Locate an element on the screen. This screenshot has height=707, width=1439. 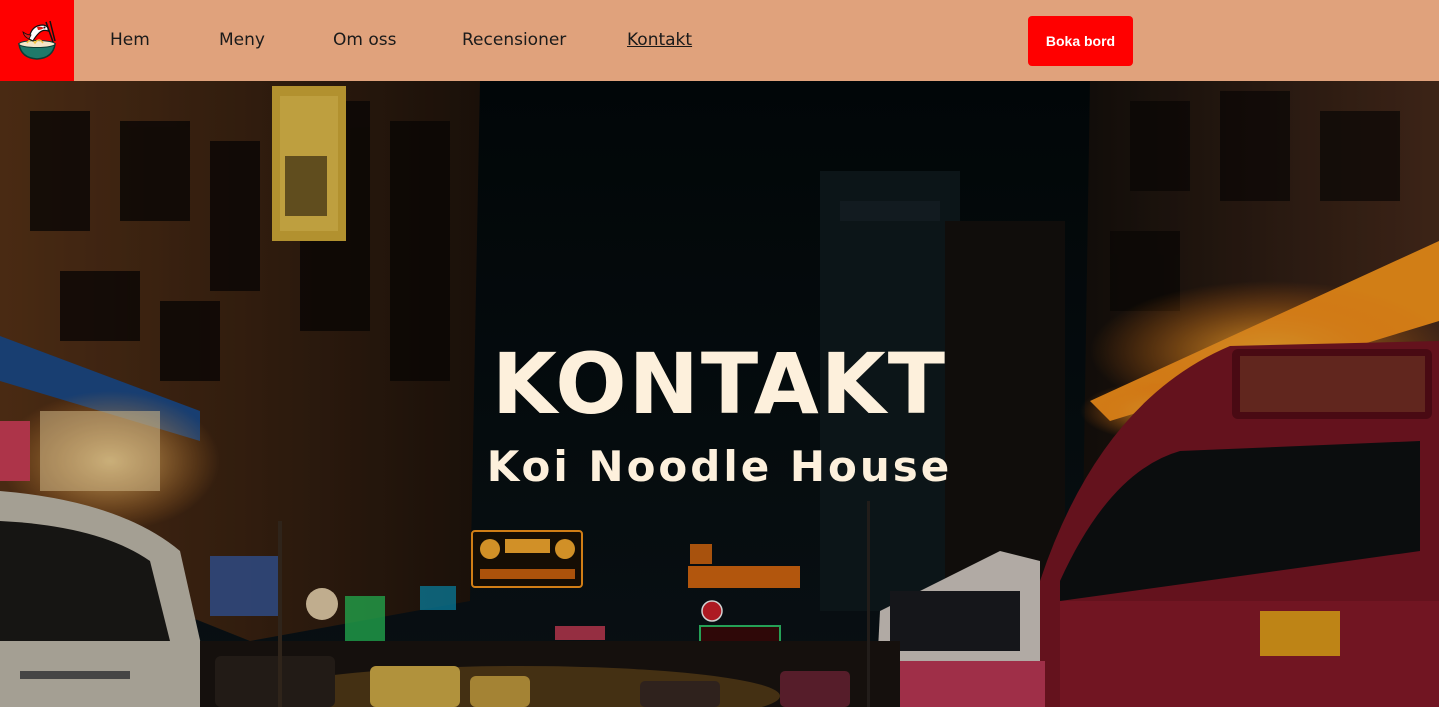
koi-fish-noodle-bowl-icon is located at coordinates (37, 40).